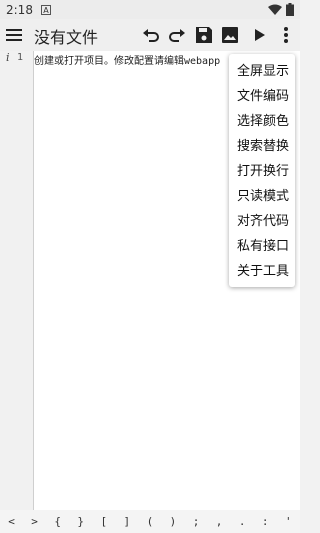 Image resolution: width=320 pixels, height=533 pixels. Describe the element at coordinates (17, 280) in the screenshot. I see `line-gutter: i 1` at that location.